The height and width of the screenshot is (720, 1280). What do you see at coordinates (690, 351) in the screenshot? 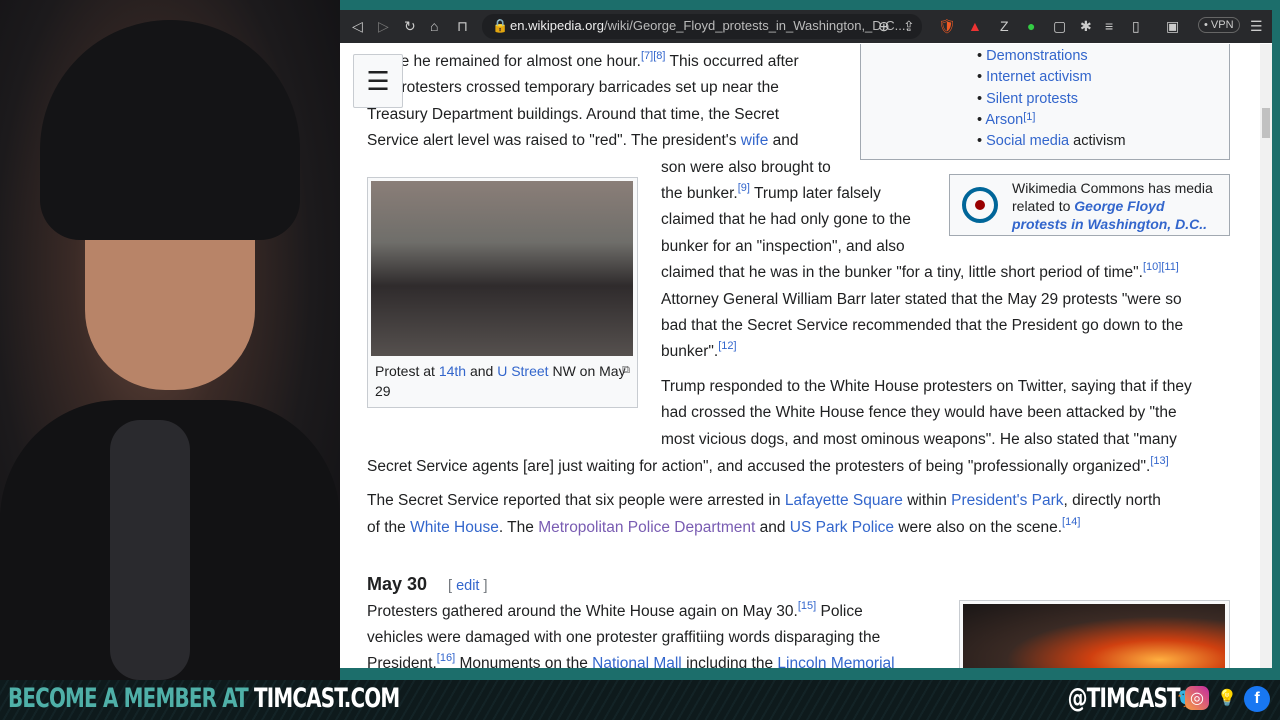
I see `text: bunker".` at bounding box center [690, 351].